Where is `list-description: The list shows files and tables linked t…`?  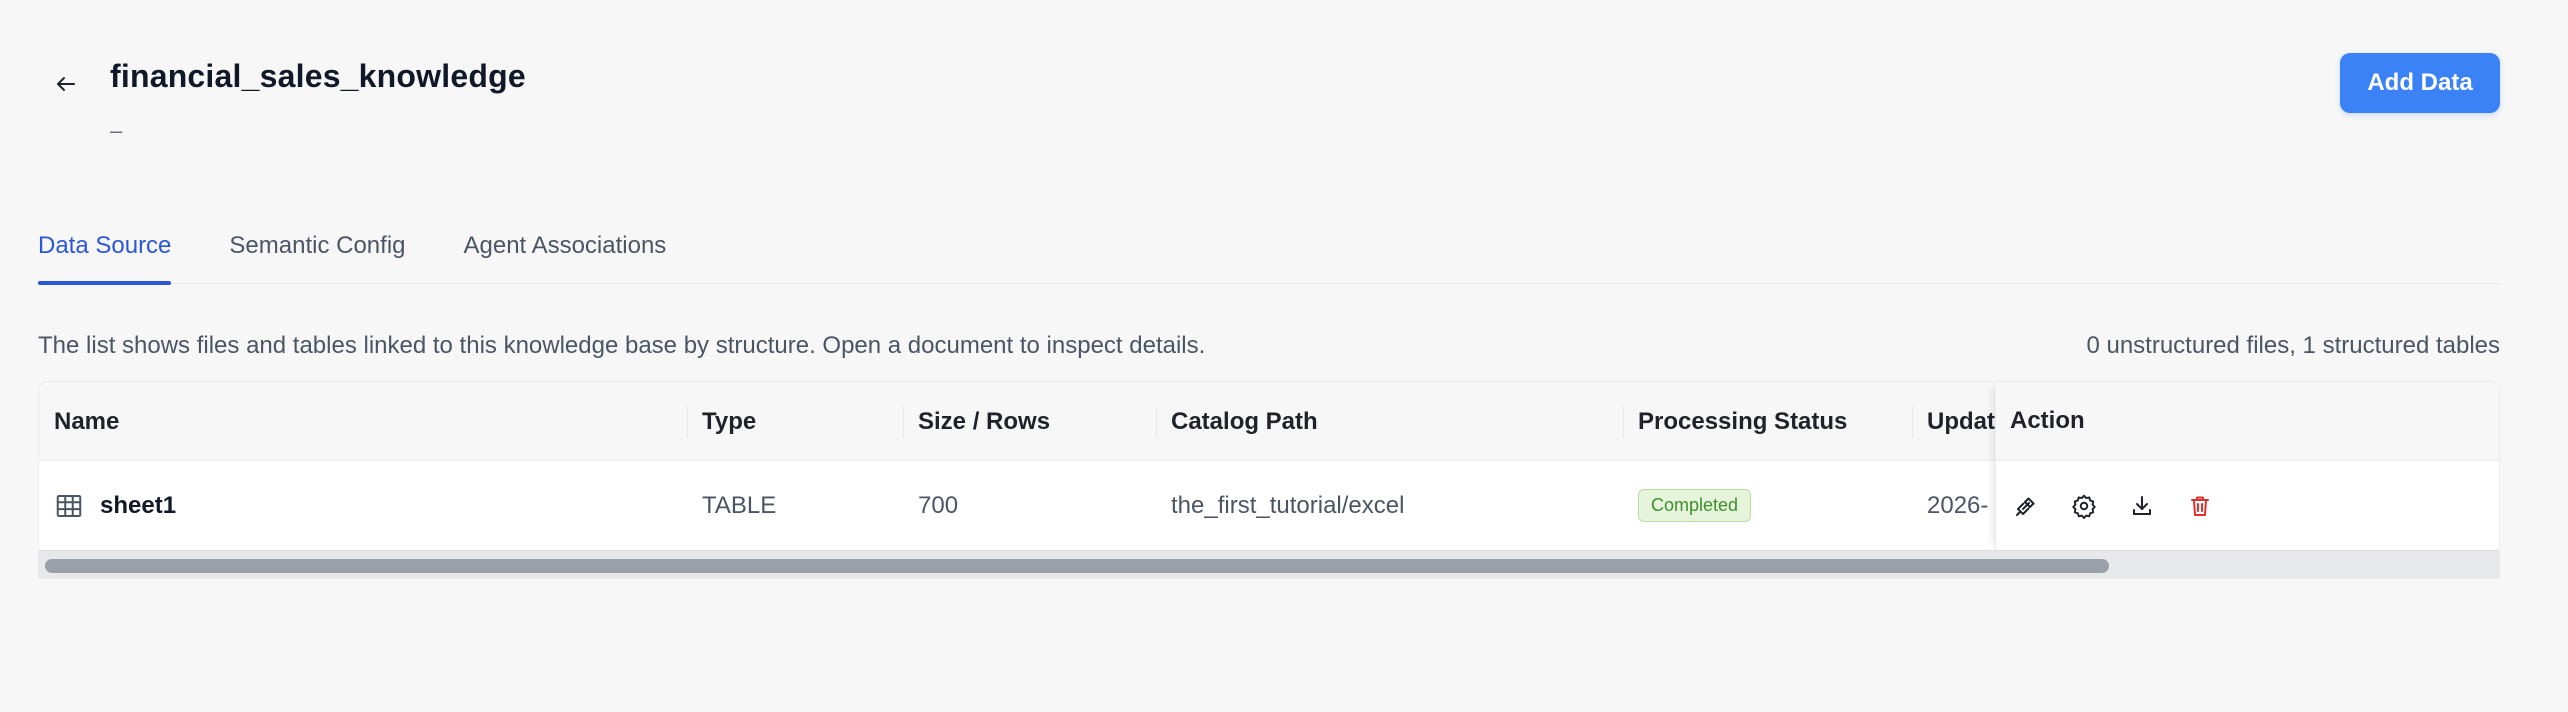
list-description: The list shows files and tables linked t… is located at coordinates (622, 345).